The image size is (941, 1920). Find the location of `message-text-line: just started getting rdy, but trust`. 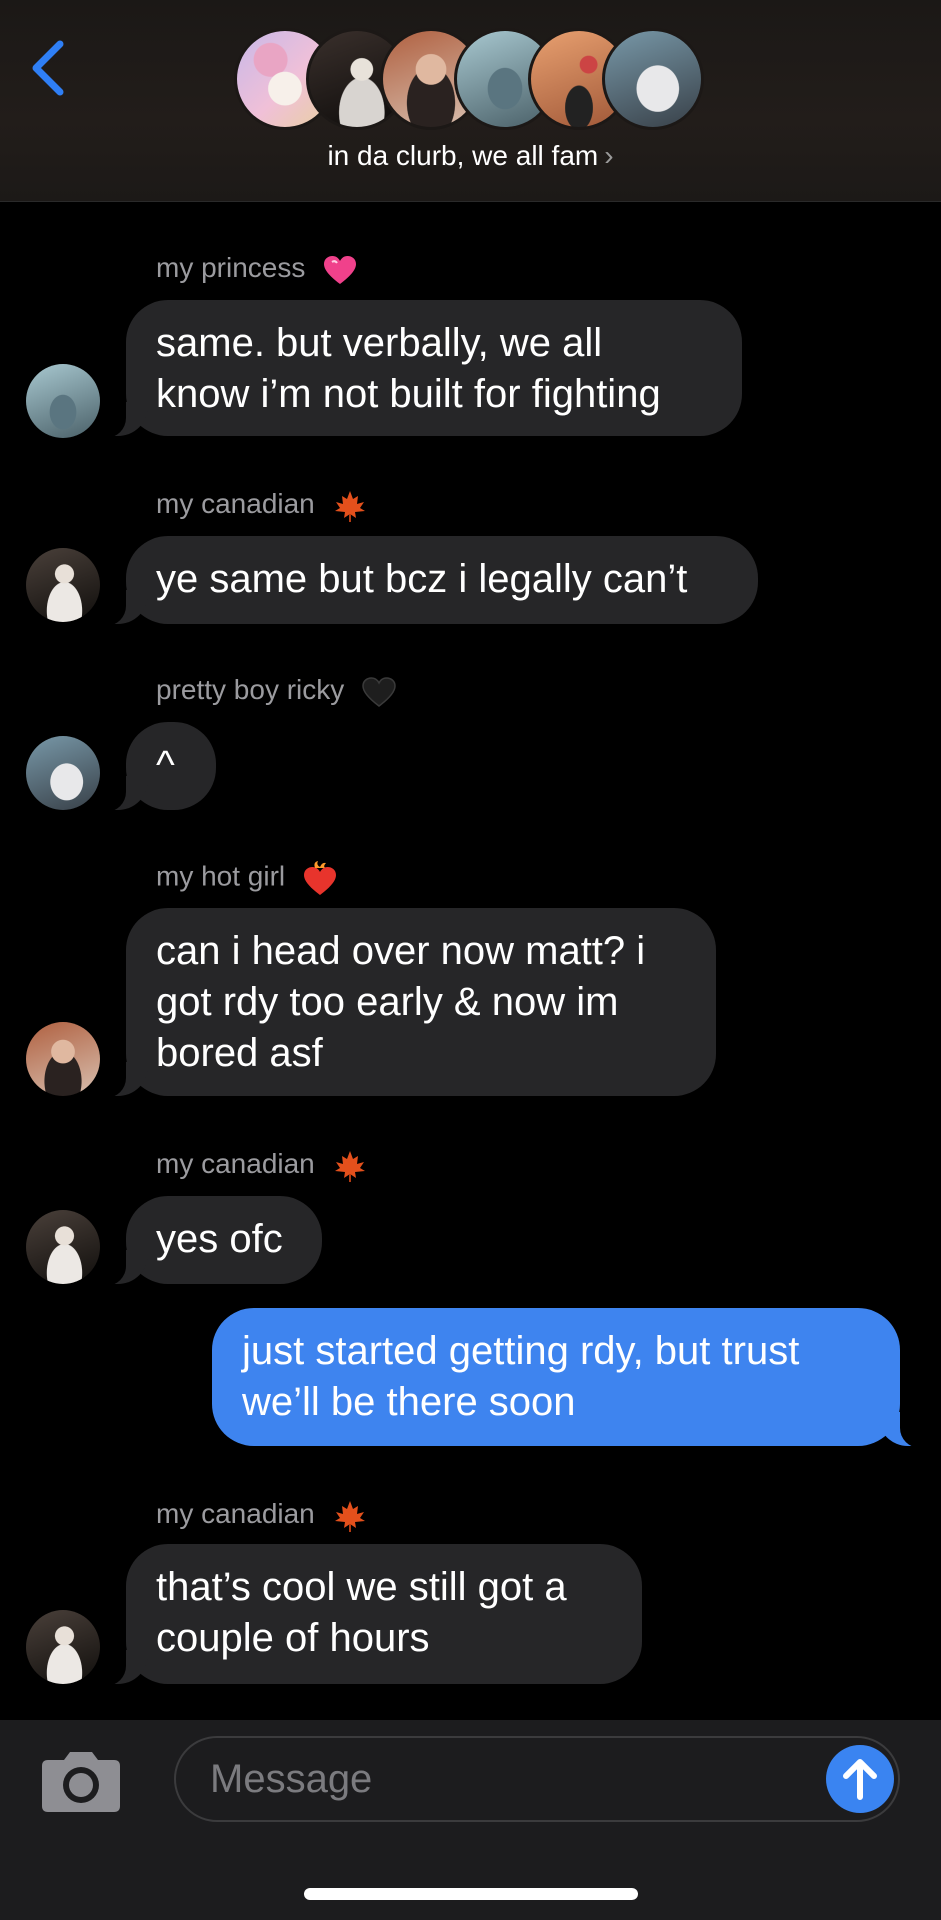

message-text-line: just started getting rdy, but trust is located at coordinates (521, 1351).